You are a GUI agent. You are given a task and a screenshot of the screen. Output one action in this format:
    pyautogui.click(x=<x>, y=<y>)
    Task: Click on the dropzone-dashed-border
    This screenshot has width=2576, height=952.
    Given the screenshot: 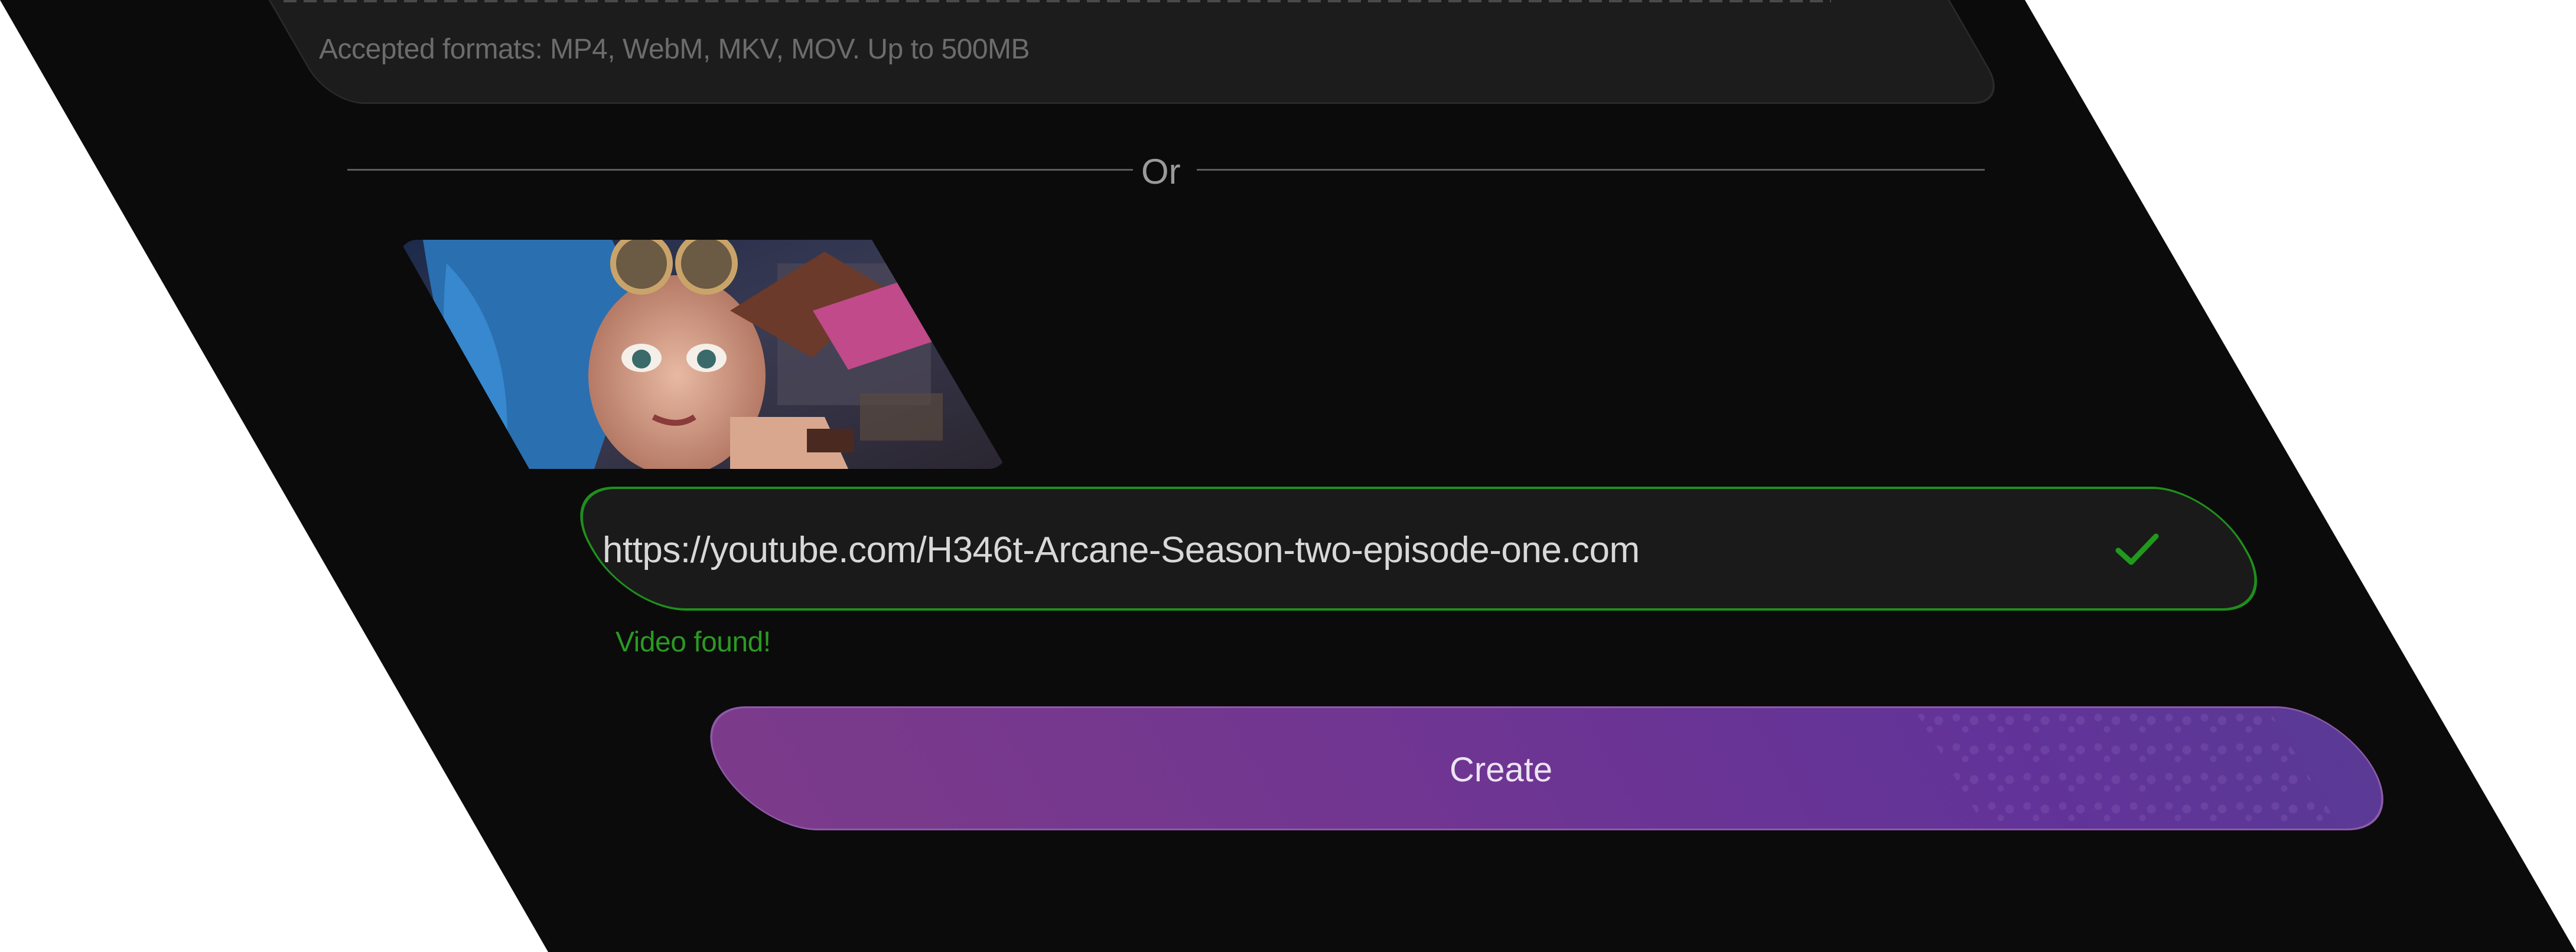 What is the action you would take?
    pyautogui.click(x=1057, y=1)
    